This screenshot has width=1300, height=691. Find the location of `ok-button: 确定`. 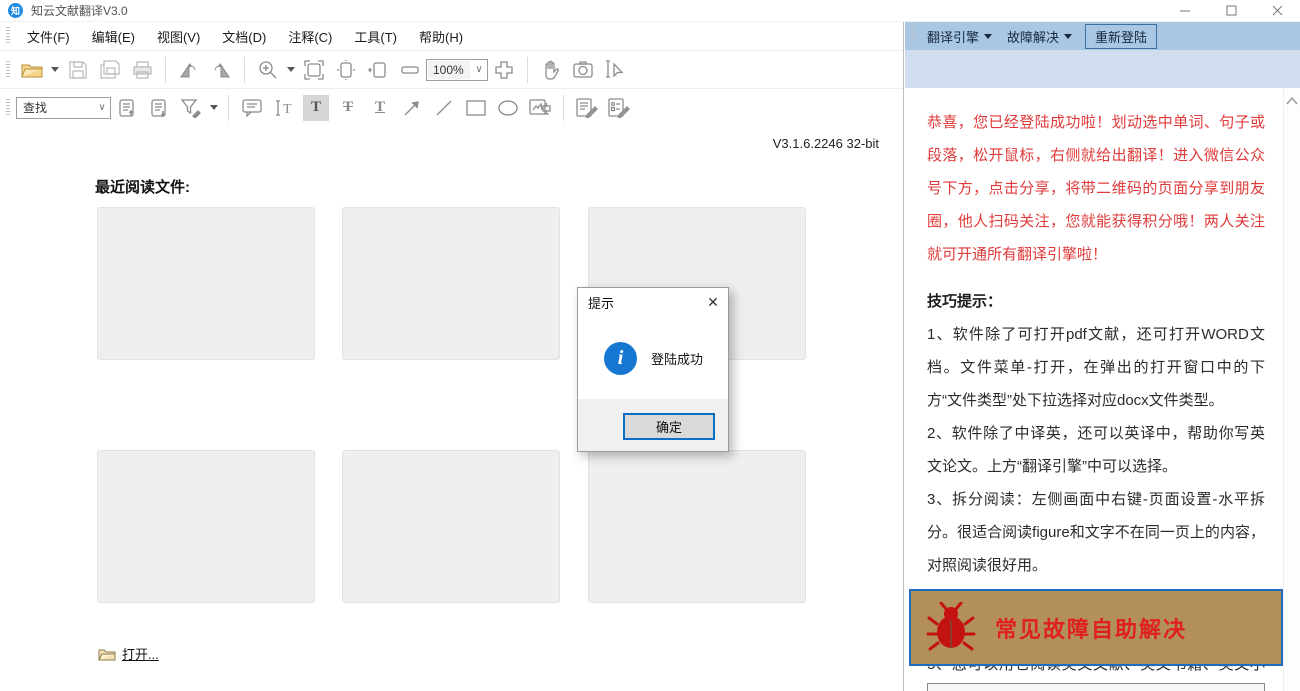

ok-button: 确定 is located at coordinates (669, 426).